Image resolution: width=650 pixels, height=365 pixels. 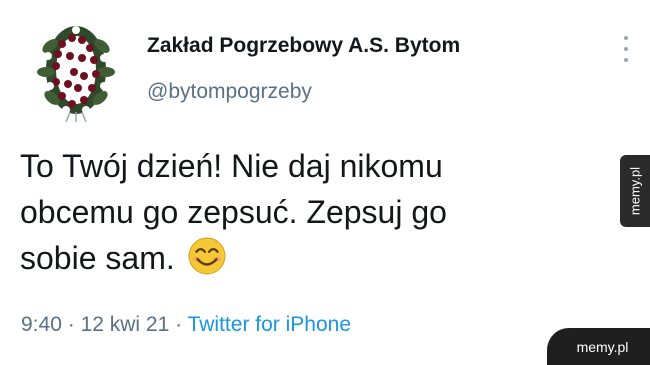 I want to click on watermark-side: memy.pl, so click(x=635, y=191).